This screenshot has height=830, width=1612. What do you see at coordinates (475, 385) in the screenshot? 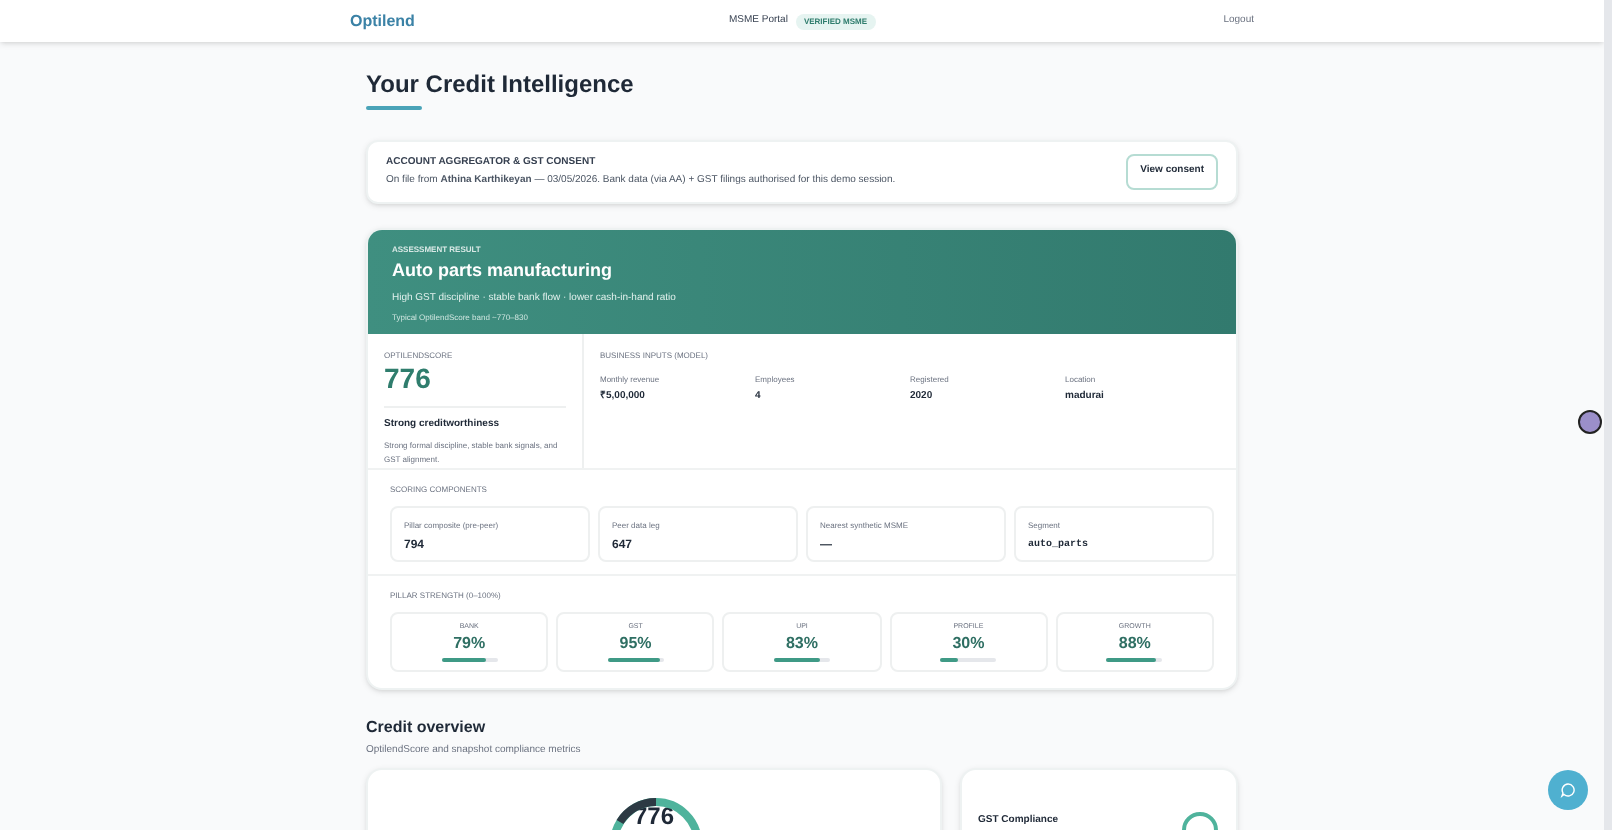
I see `score-value: 776` at bounding box center [475, 385].